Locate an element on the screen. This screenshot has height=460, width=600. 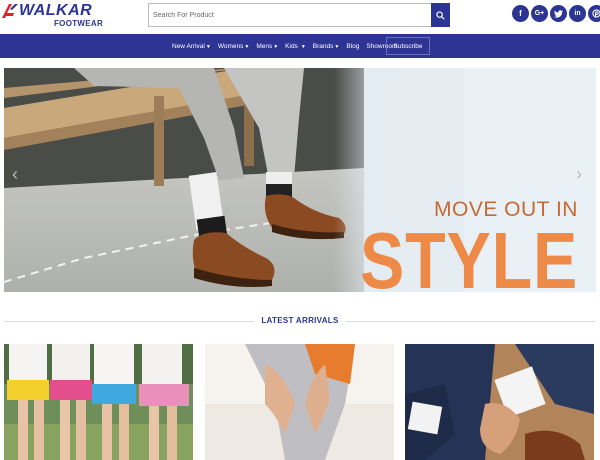
twitter-bird-glyph is located at coordinates (558, 13).